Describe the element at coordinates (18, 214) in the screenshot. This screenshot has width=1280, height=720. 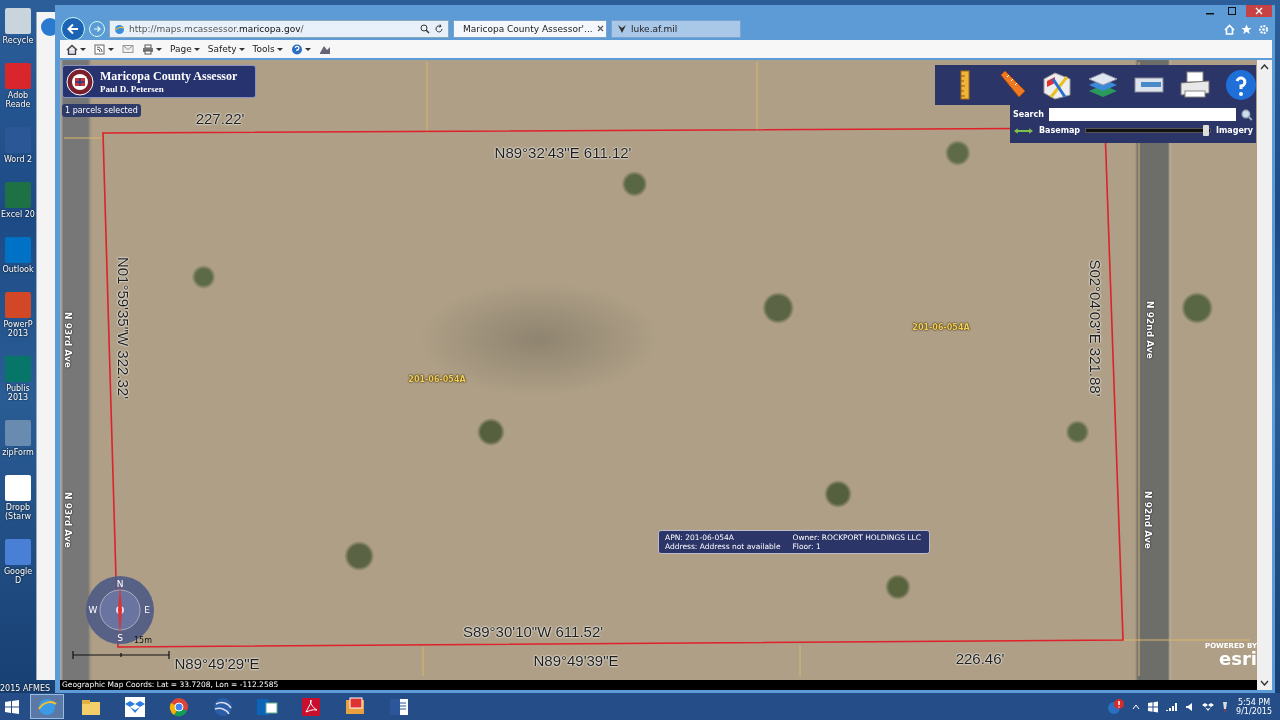
I see `icon-label: Excel 20` at that location.